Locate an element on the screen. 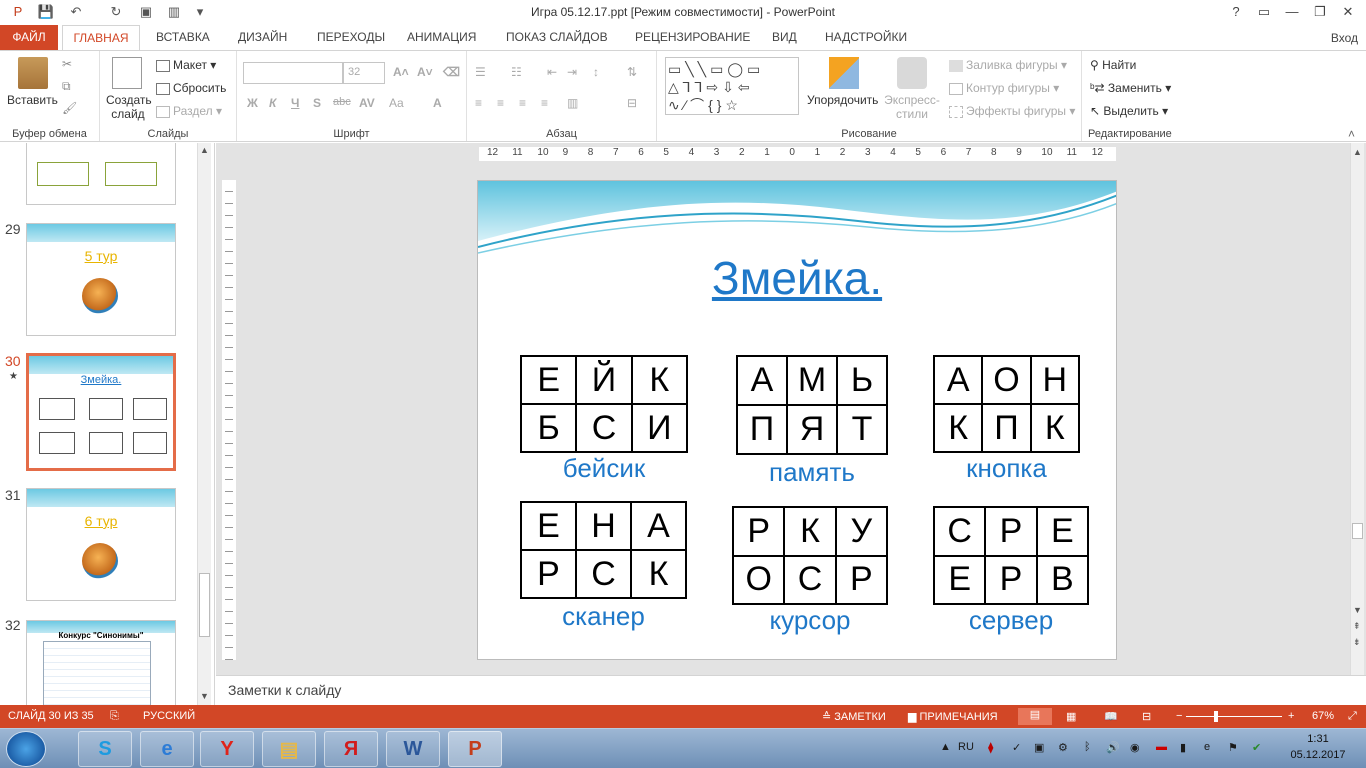  tray-app-icon: ◉ is located at coordinates (1135, 747).